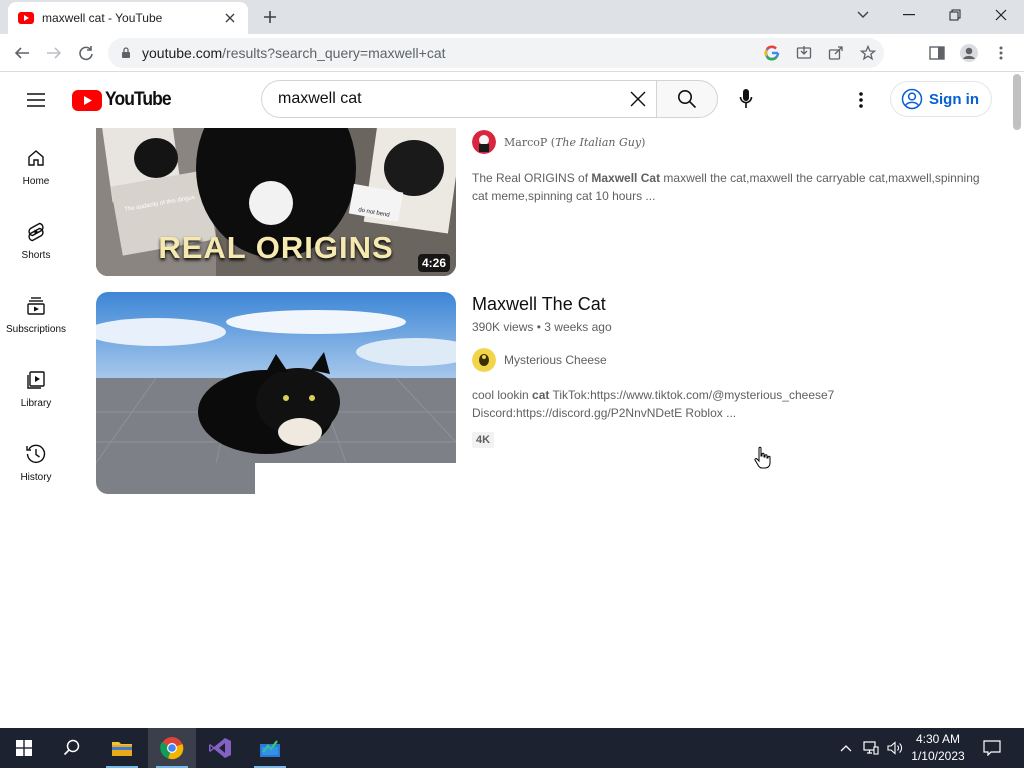 This screenshot has height=768, width=1024. I want to click on browser-tabstrip: maxwell cat - YouTube, so click(512, 17).